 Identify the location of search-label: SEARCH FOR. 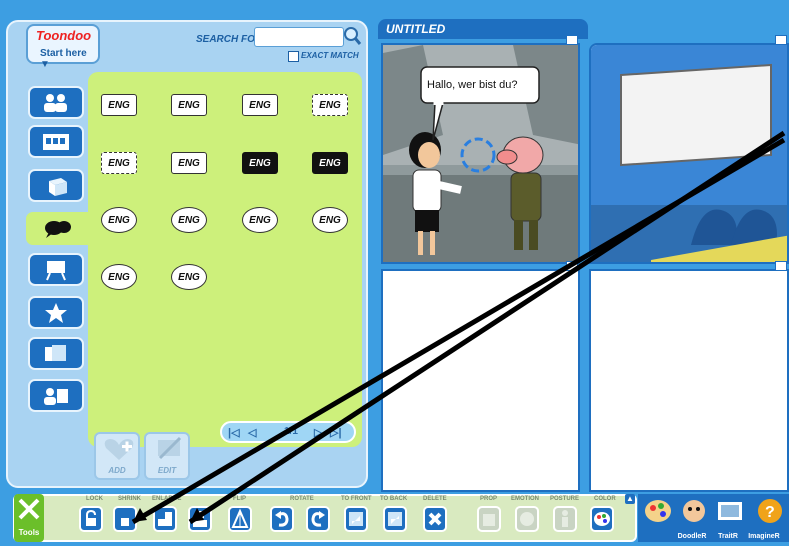
(229, 39).